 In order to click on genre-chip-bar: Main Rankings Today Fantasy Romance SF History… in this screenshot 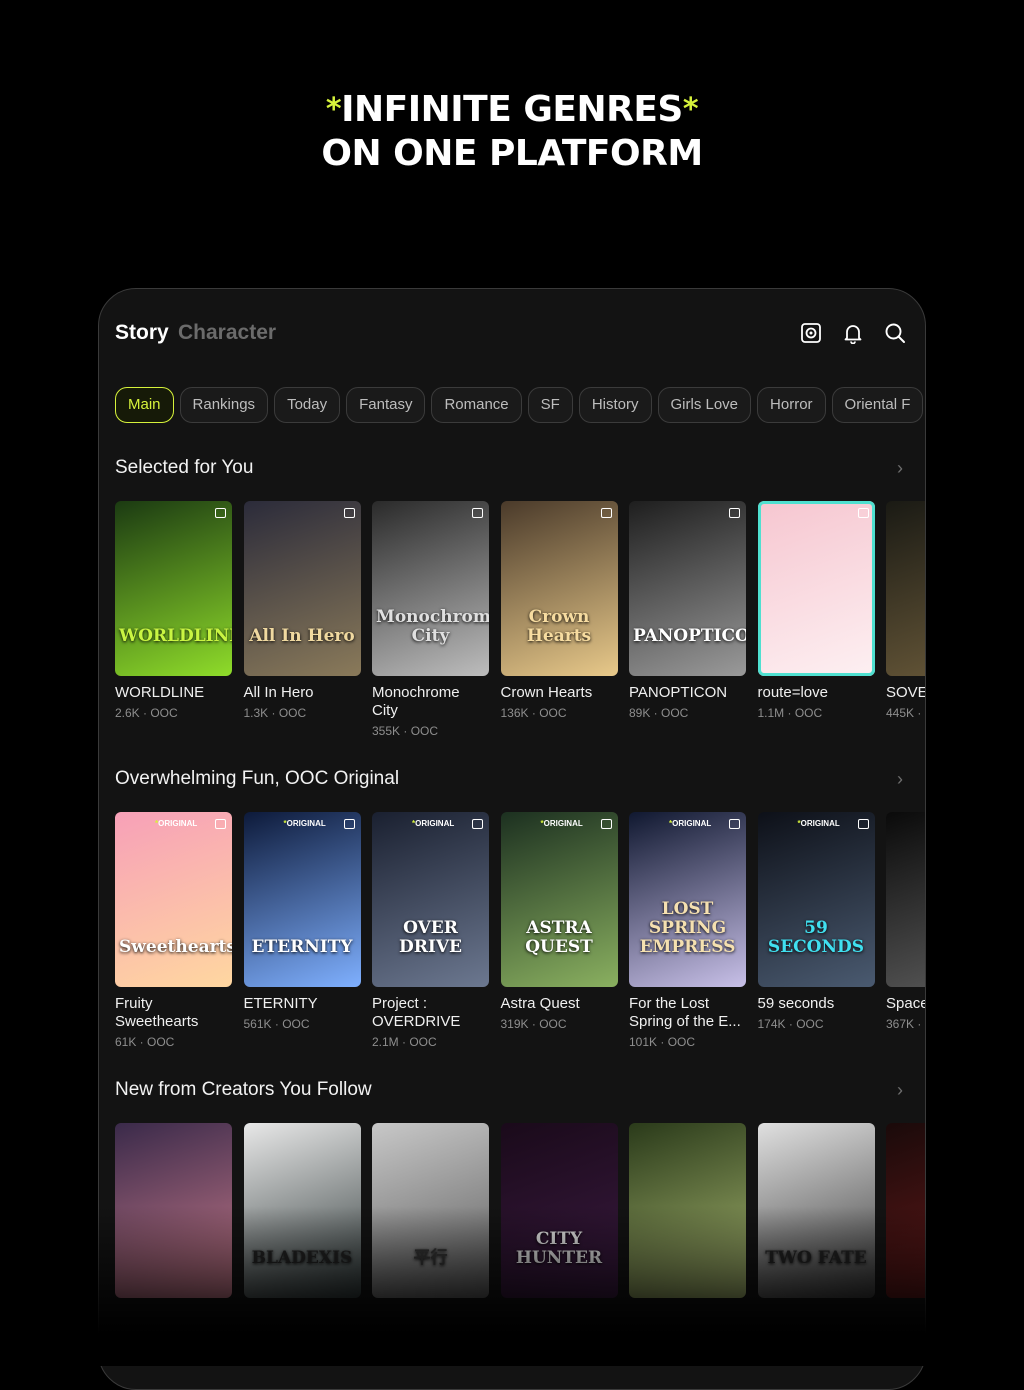, I will do `click(520, 405)`.